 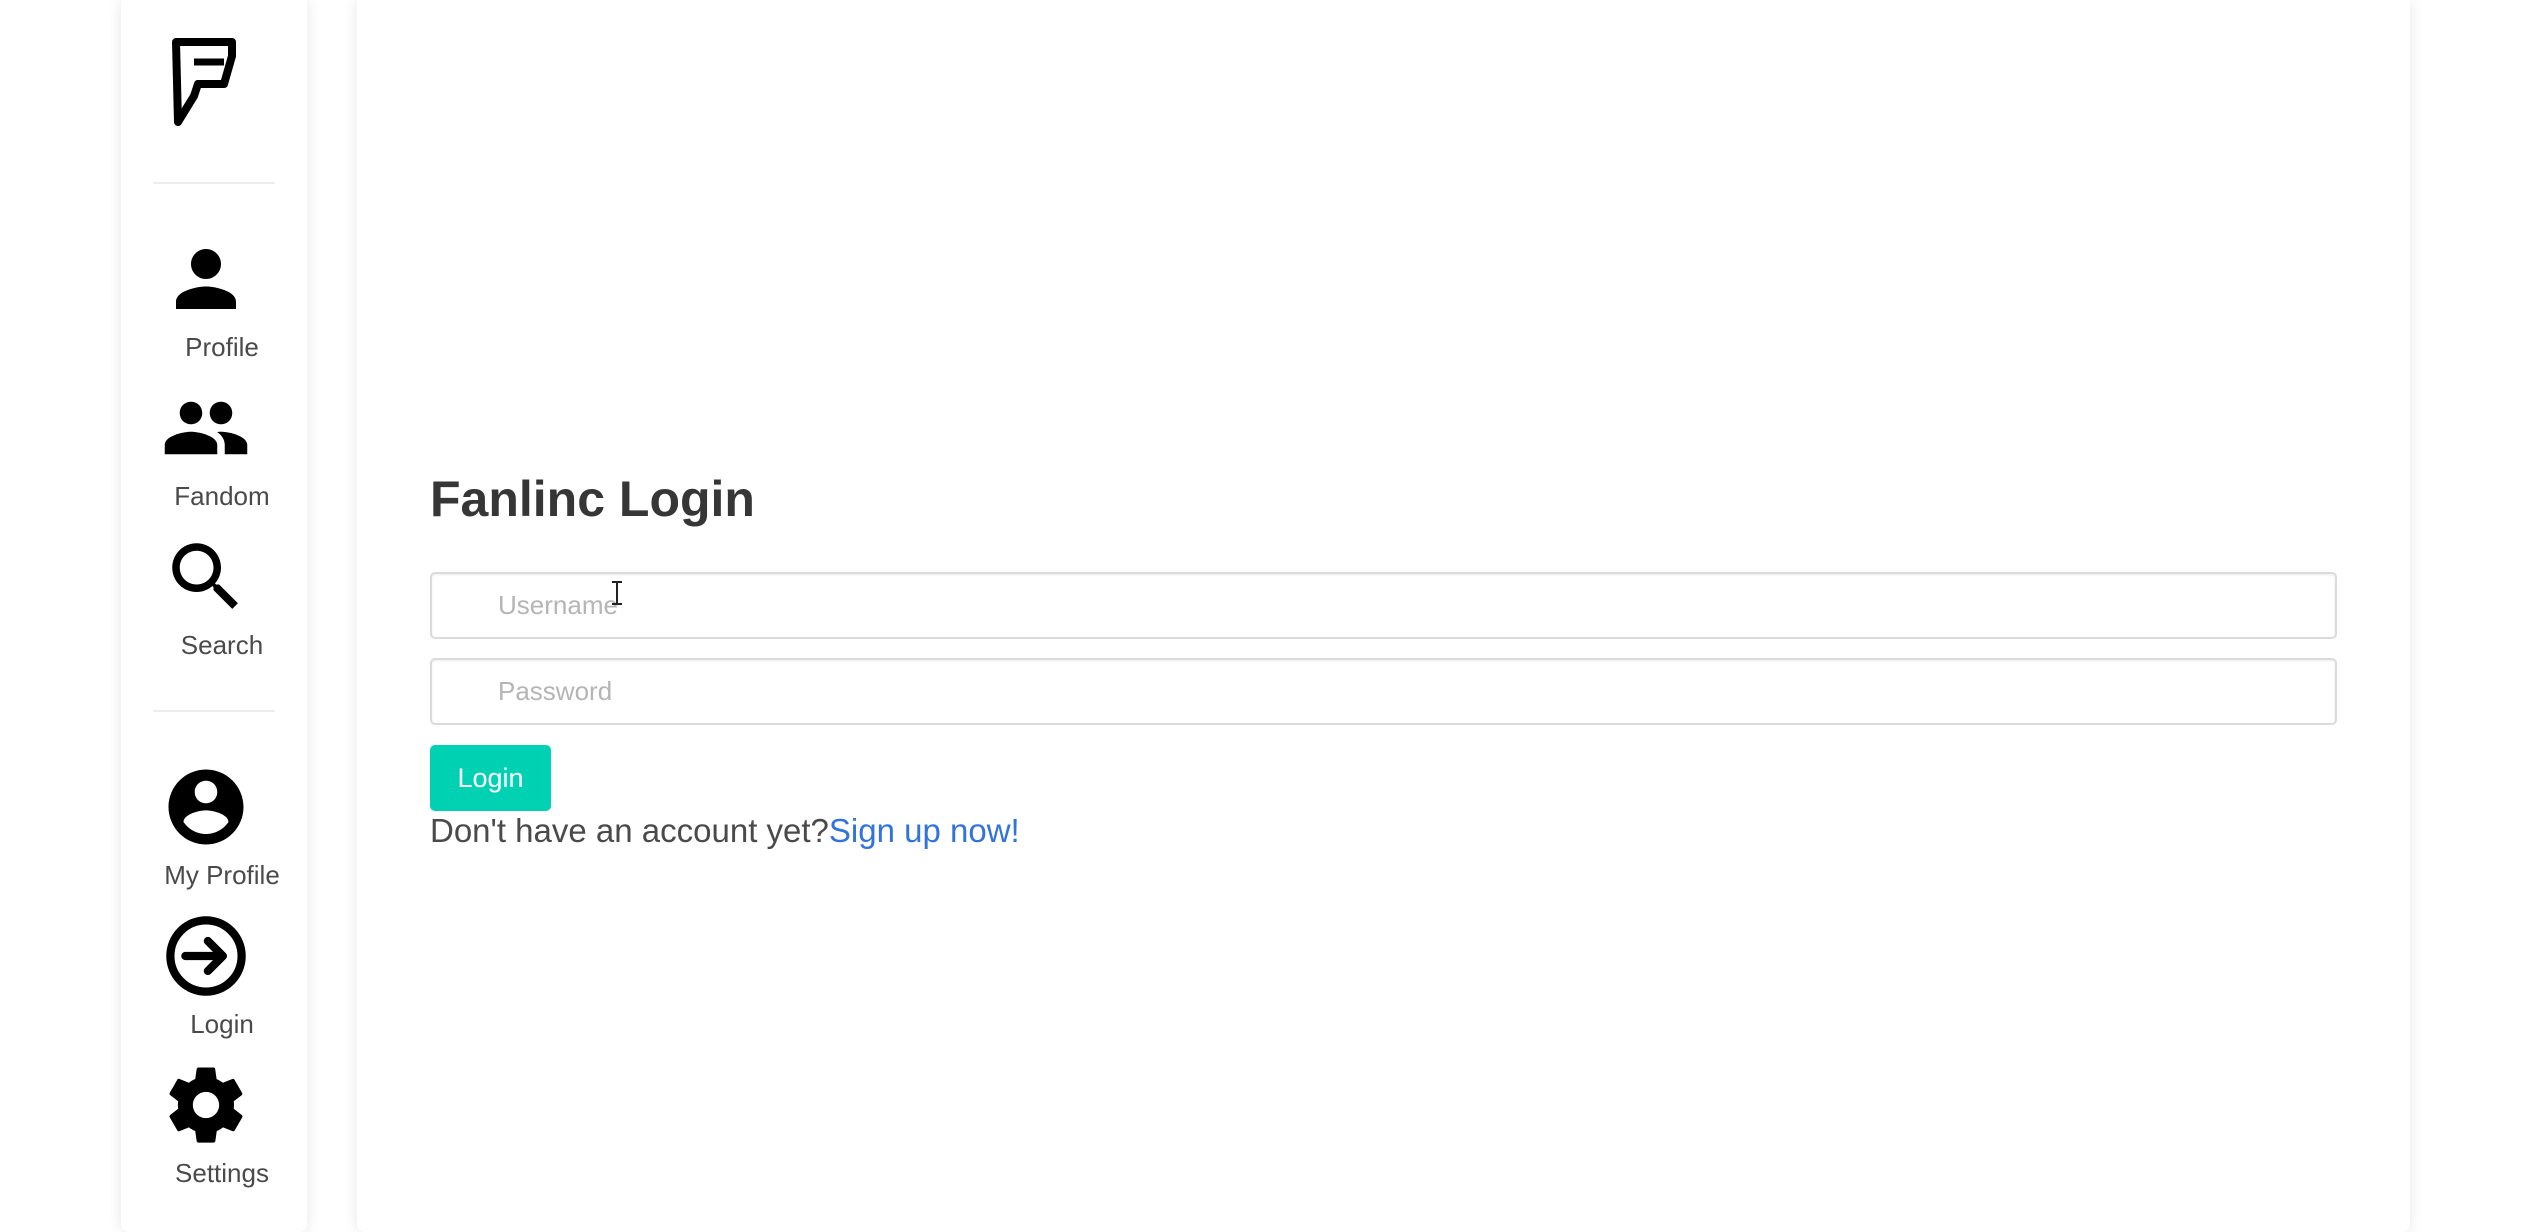 I want to click on sidebar-item-label: Login, so click(x=222, y=1024).